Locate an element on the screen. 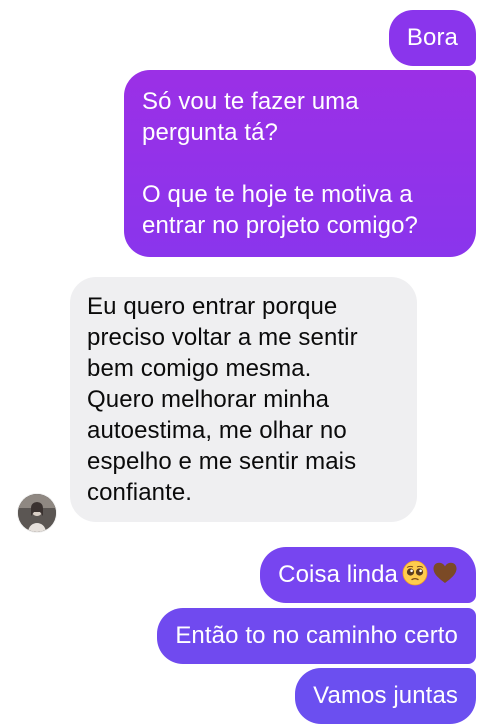 The image size is (490, 725). message-text: Então to no caminho certo is located at coordinates (316, 635).